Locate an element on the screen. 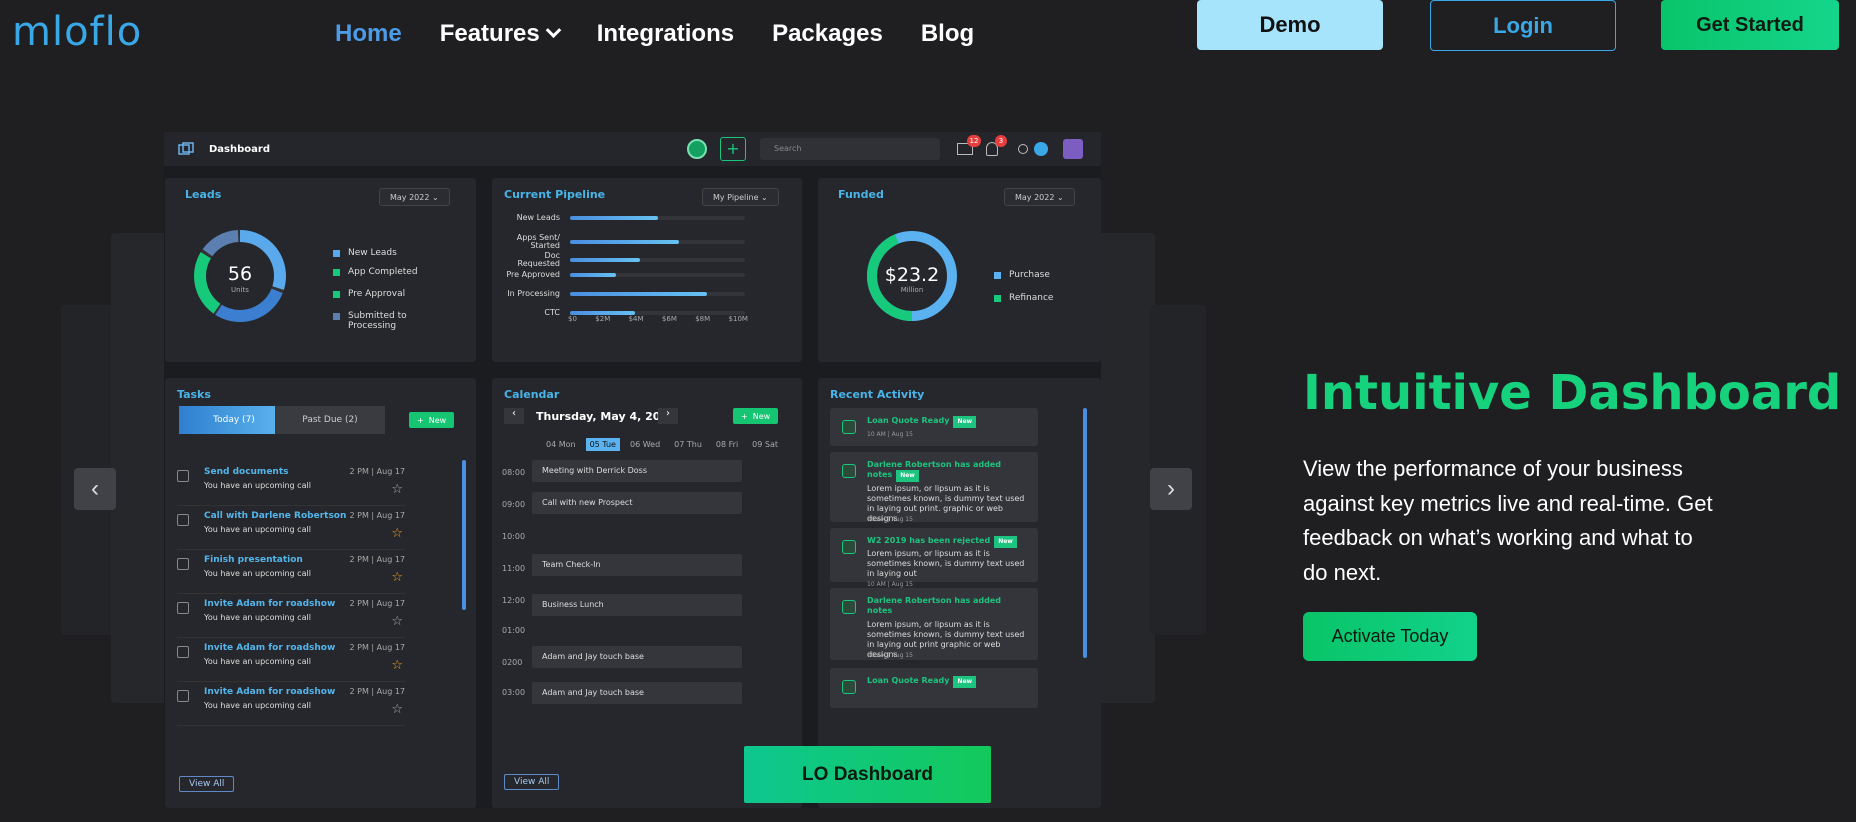 Image resolution: width=1856 pixels, height=822 pixels. calendar-day: 09 Sat is located at coordinates (765, 444).